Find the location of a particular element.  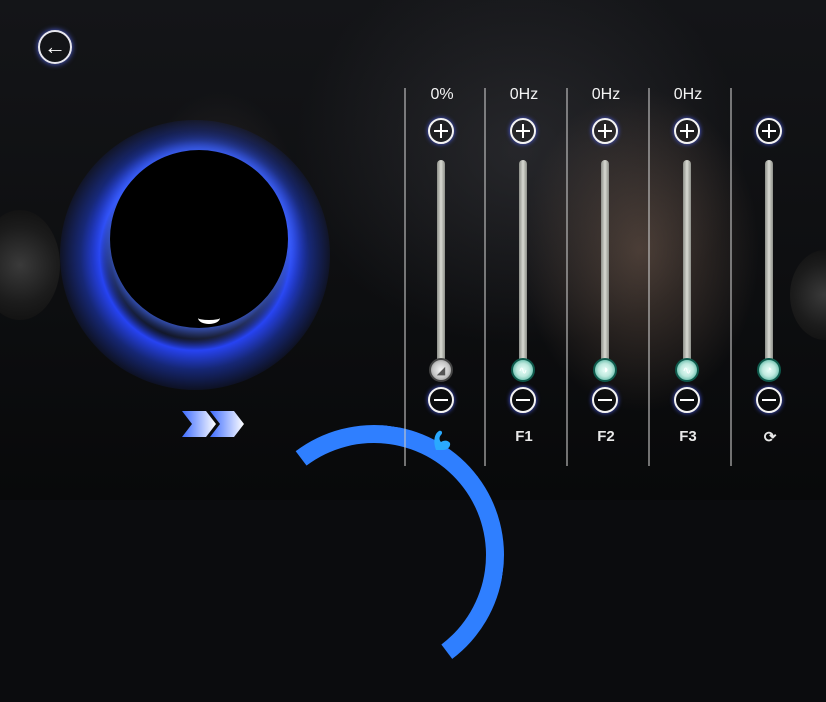

f2-plus-button is located at coordinates (605, 131).